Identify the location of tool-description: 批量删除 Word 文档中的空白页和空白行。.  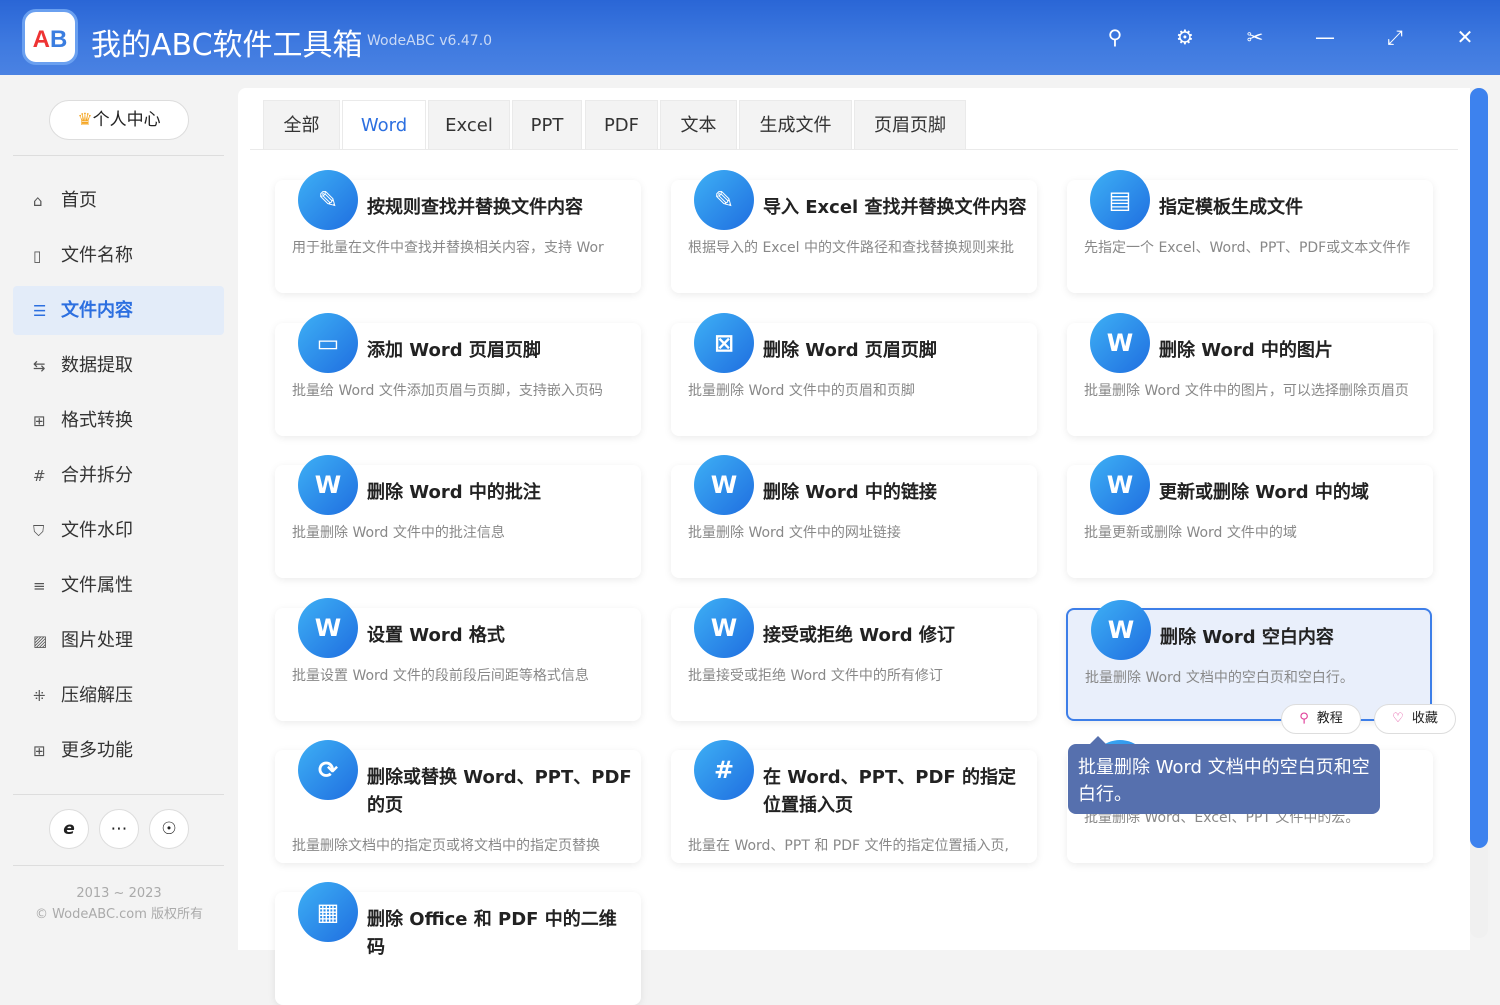
(1219, 678).